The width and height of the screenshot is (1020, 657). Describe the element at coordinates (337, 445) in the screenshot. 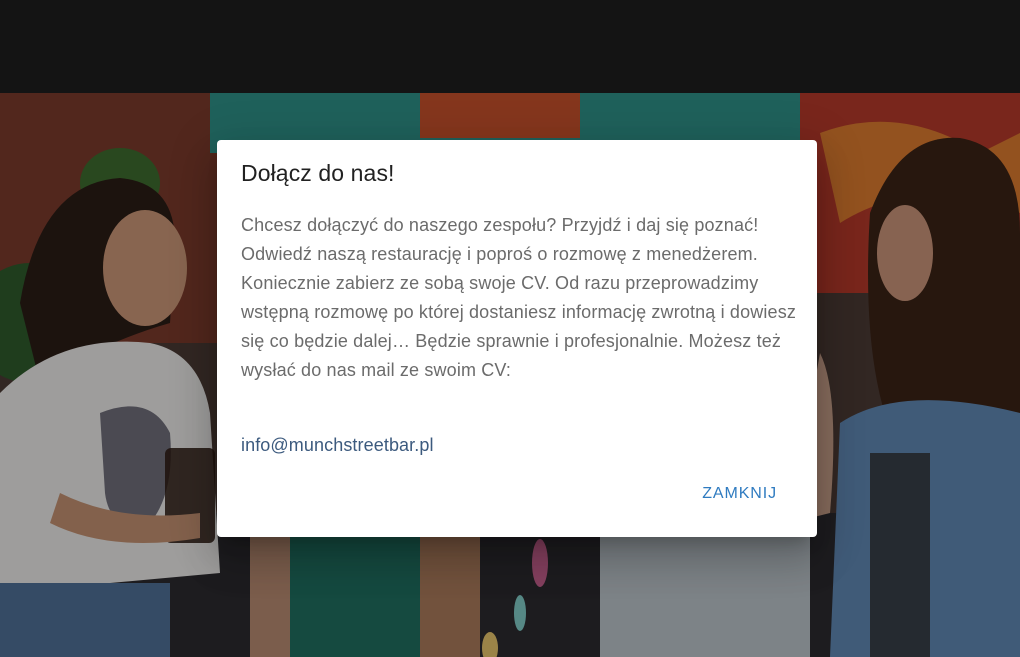

I see `email-link: info@munchstreetbar.pl` at that location.